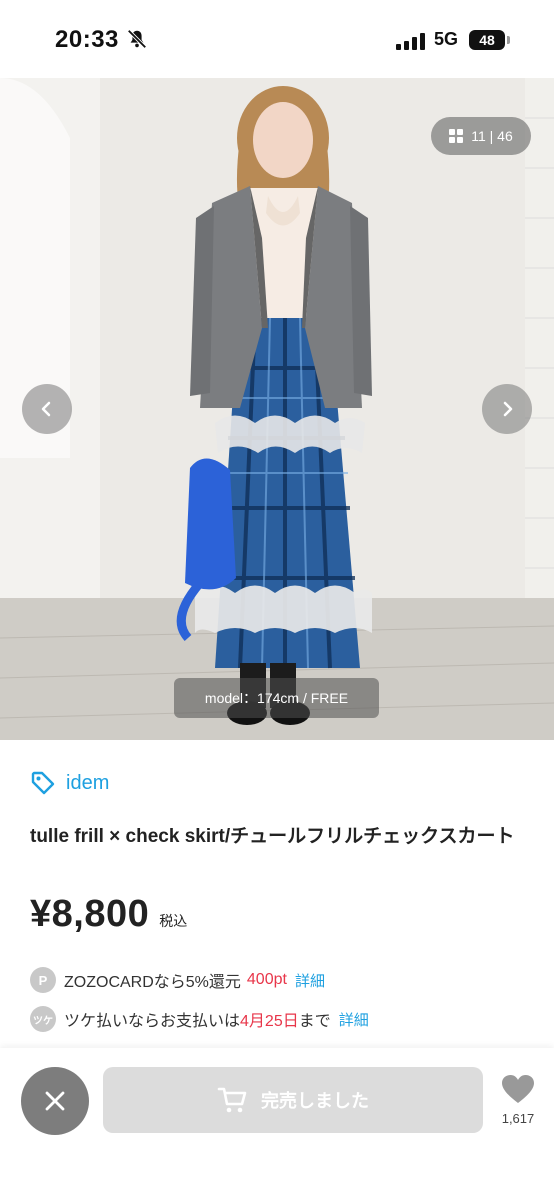  I want to click on model-info-badge: model：174cm / FREE, so click(276, 698).